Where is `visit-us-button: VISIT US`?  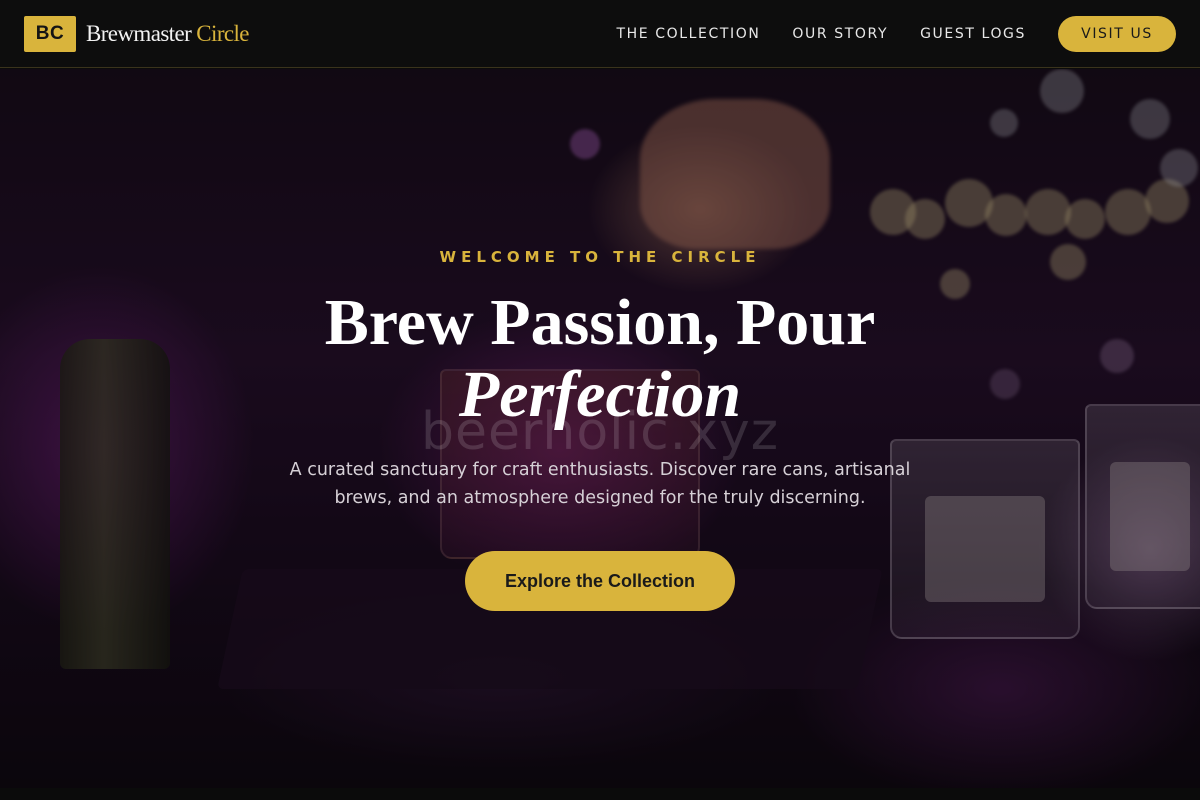 visit-us-button: VISIT US is located at coordinates (1117, 33).